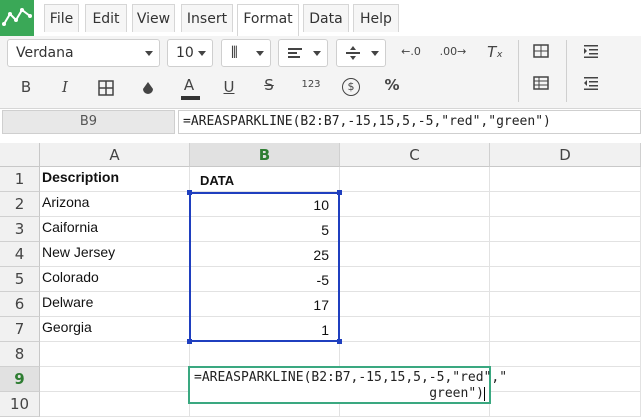 This screenshot has height=418, width=641. Describe the element at coordinates (415, 254) in the screenshot. I see `cell-c4` at that location.